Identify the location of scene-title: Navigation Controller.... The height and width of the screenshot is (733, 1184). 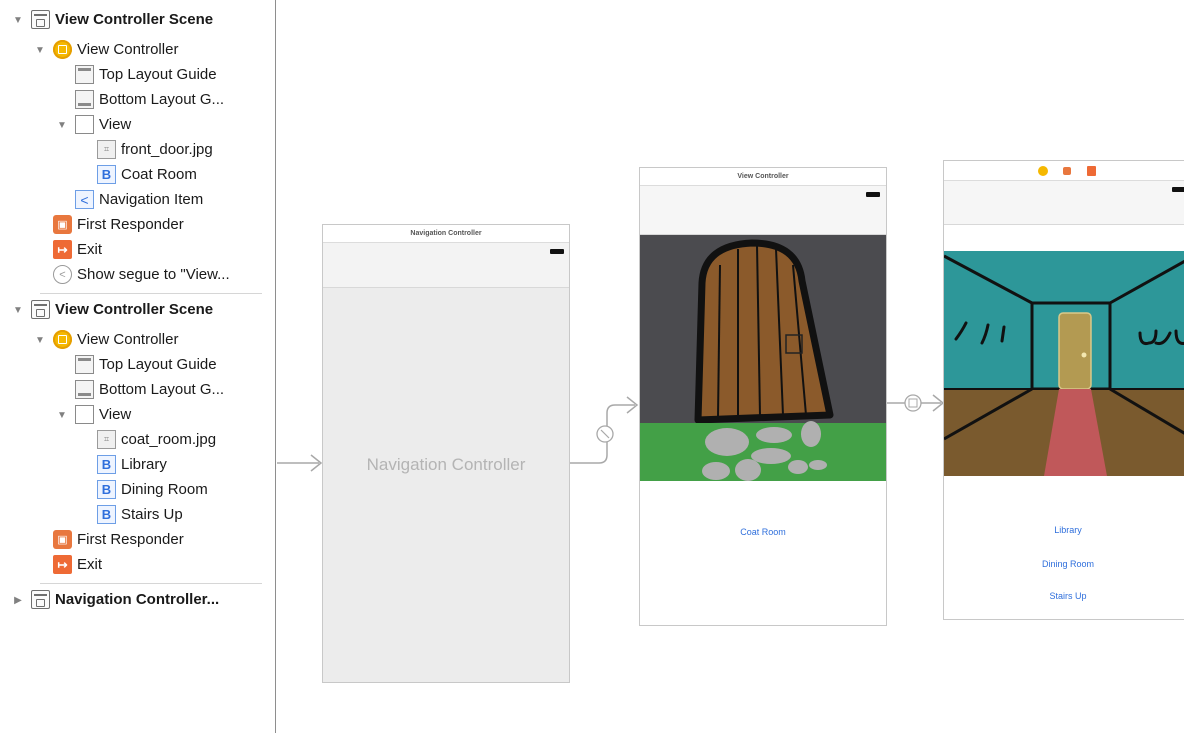
(137, 599).